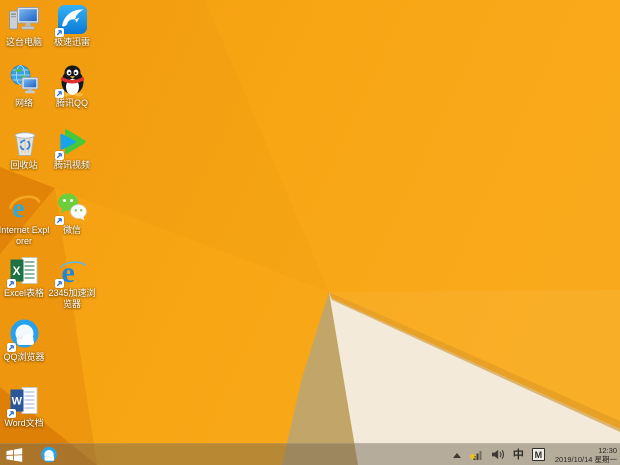 The image size is (620, 465). What do you see at coordinates (16, 402) in the screenshot?
I see `svg-text: W` at bounding box center [16, 402].